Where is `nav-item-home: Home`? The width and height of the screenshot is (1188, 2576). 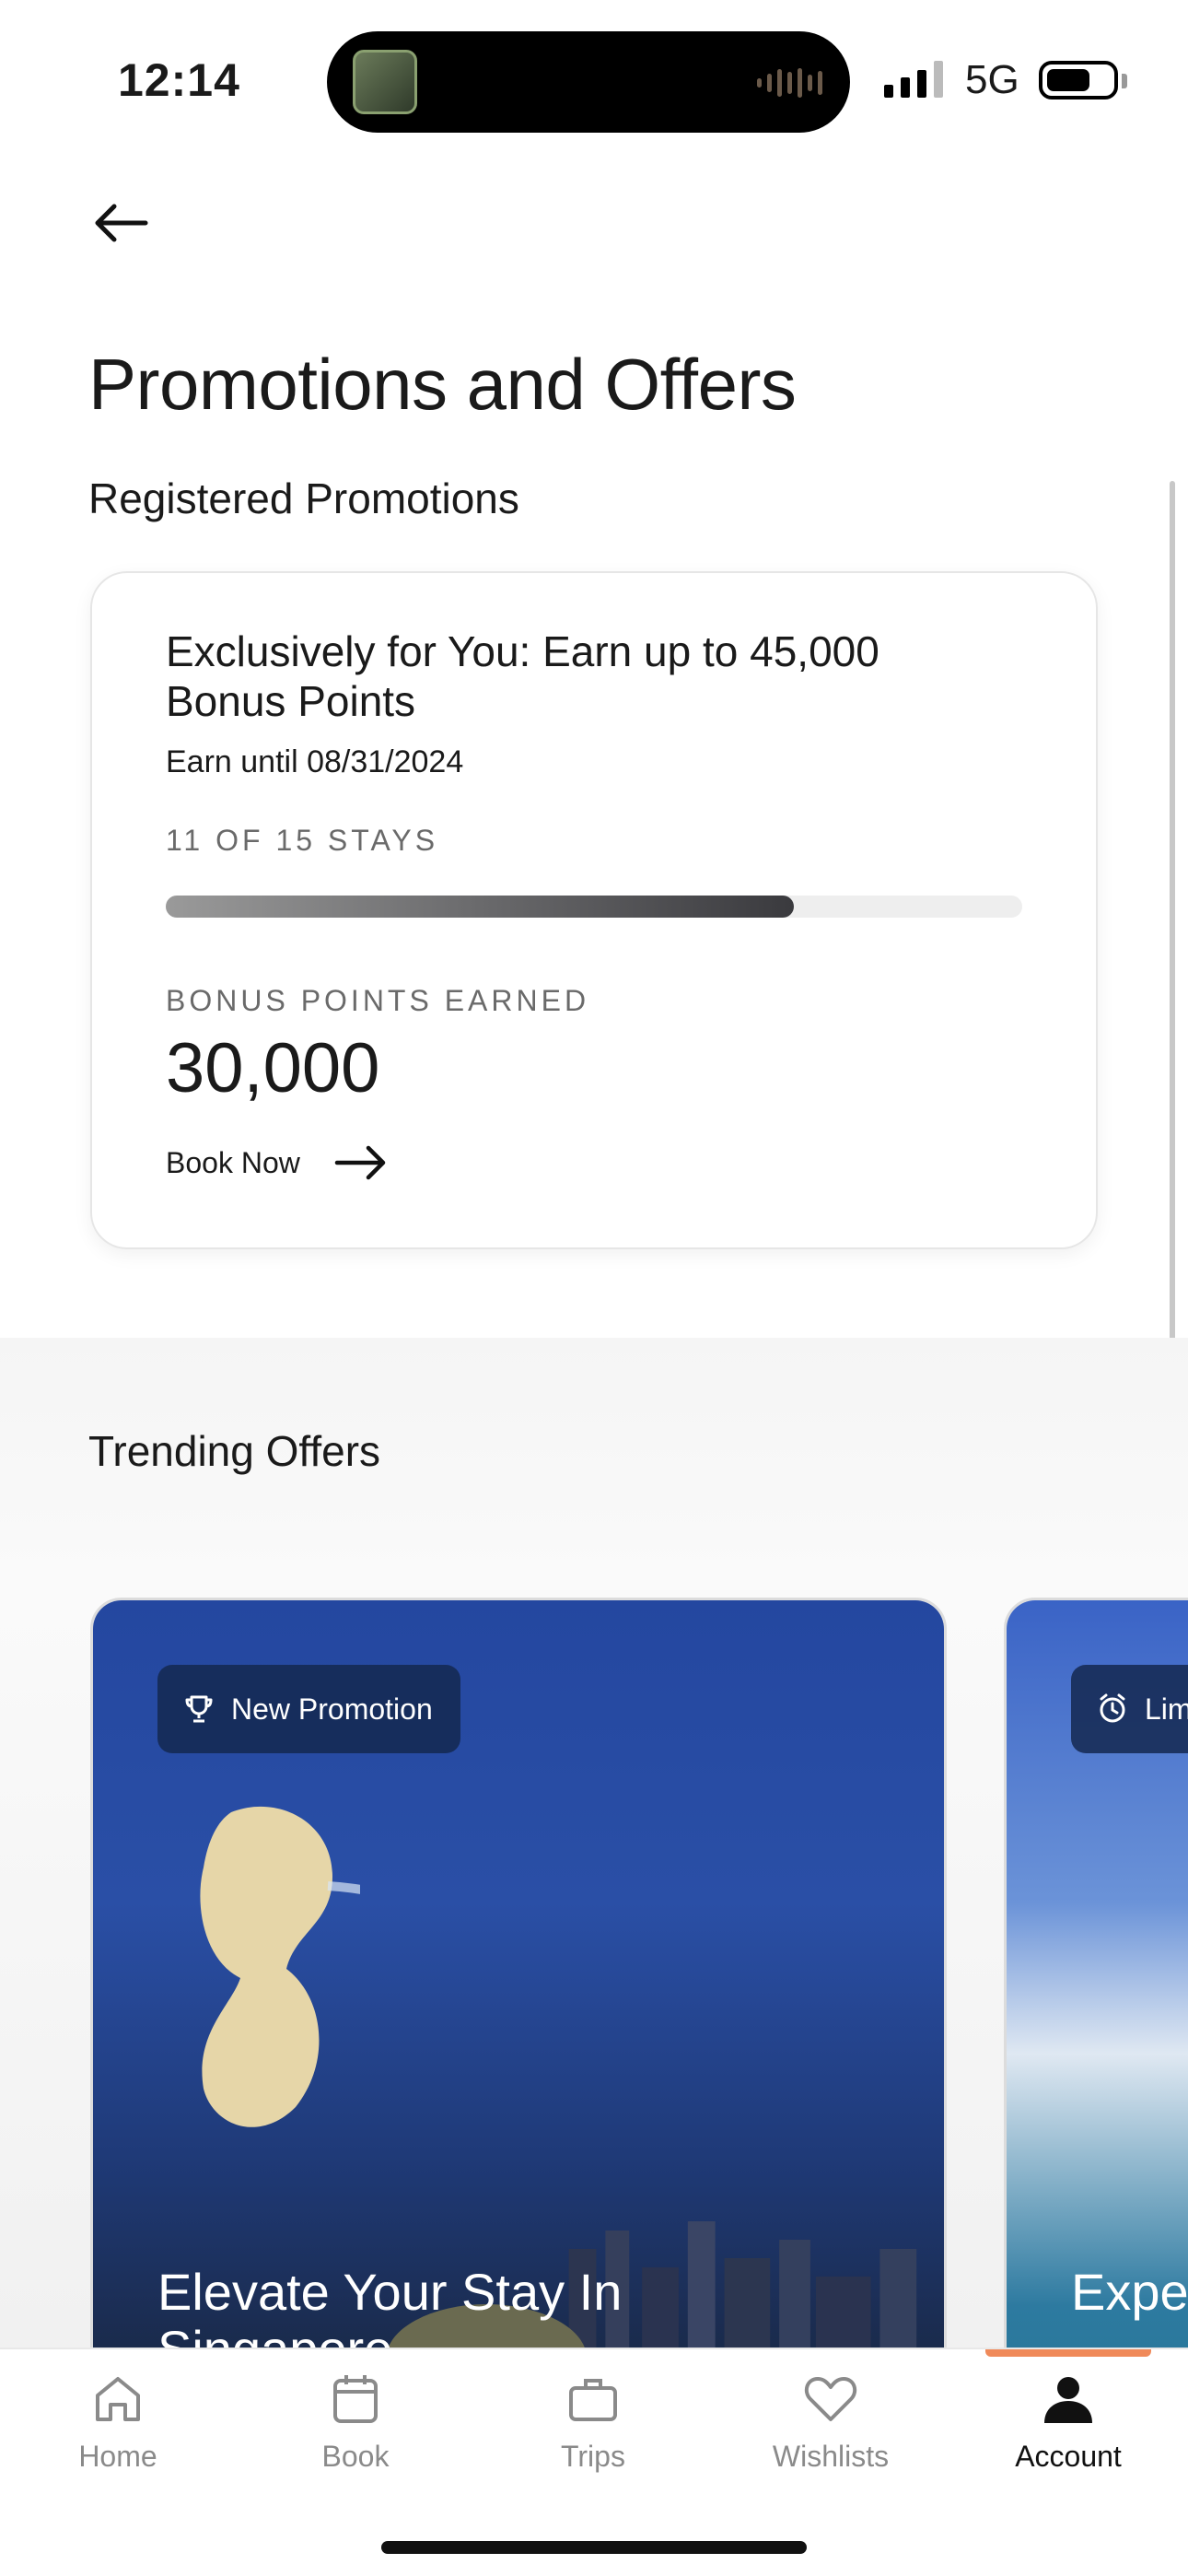
nav-item-home: Home is located at coordinates (118, 2449).